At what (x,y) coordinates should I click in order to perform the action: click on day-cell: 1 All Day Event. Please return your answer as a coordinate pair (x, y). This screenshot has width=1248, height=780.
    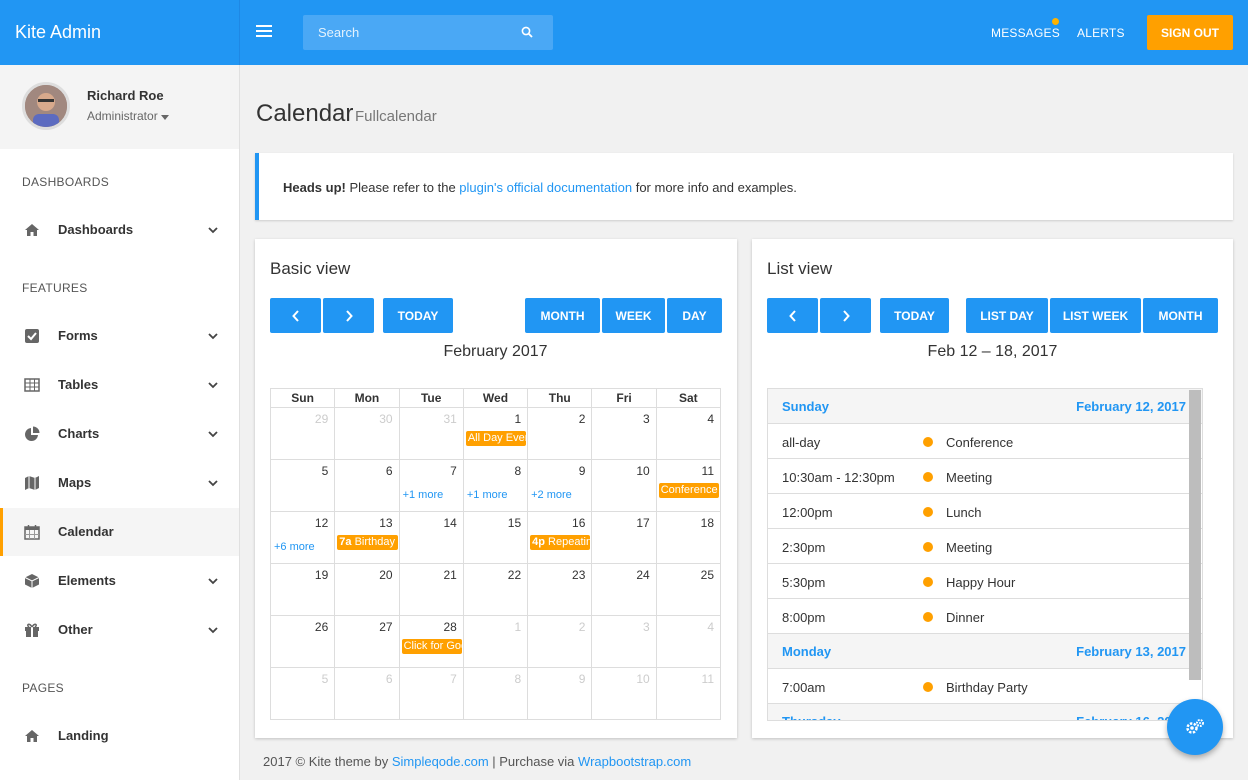
    Looking at the image, I should click on (495, 433).